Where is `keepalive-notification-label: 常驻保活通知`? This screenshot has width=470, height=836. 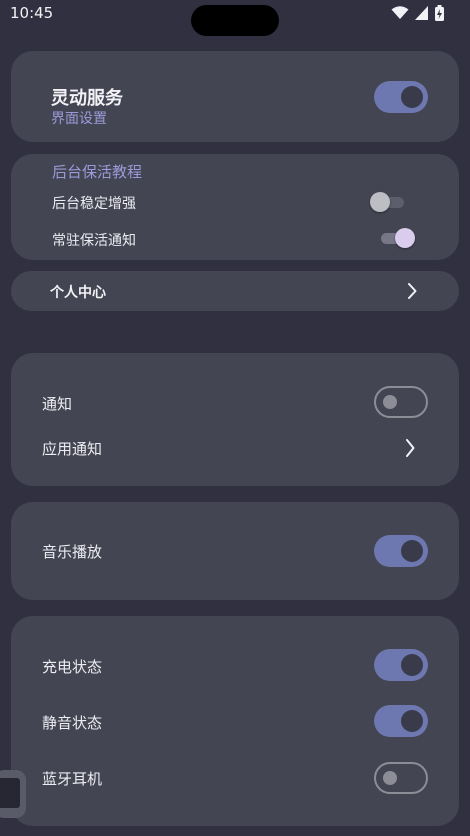 keepalive-notification-label: 常驻保活通知 is located at coordinates (94, 241).